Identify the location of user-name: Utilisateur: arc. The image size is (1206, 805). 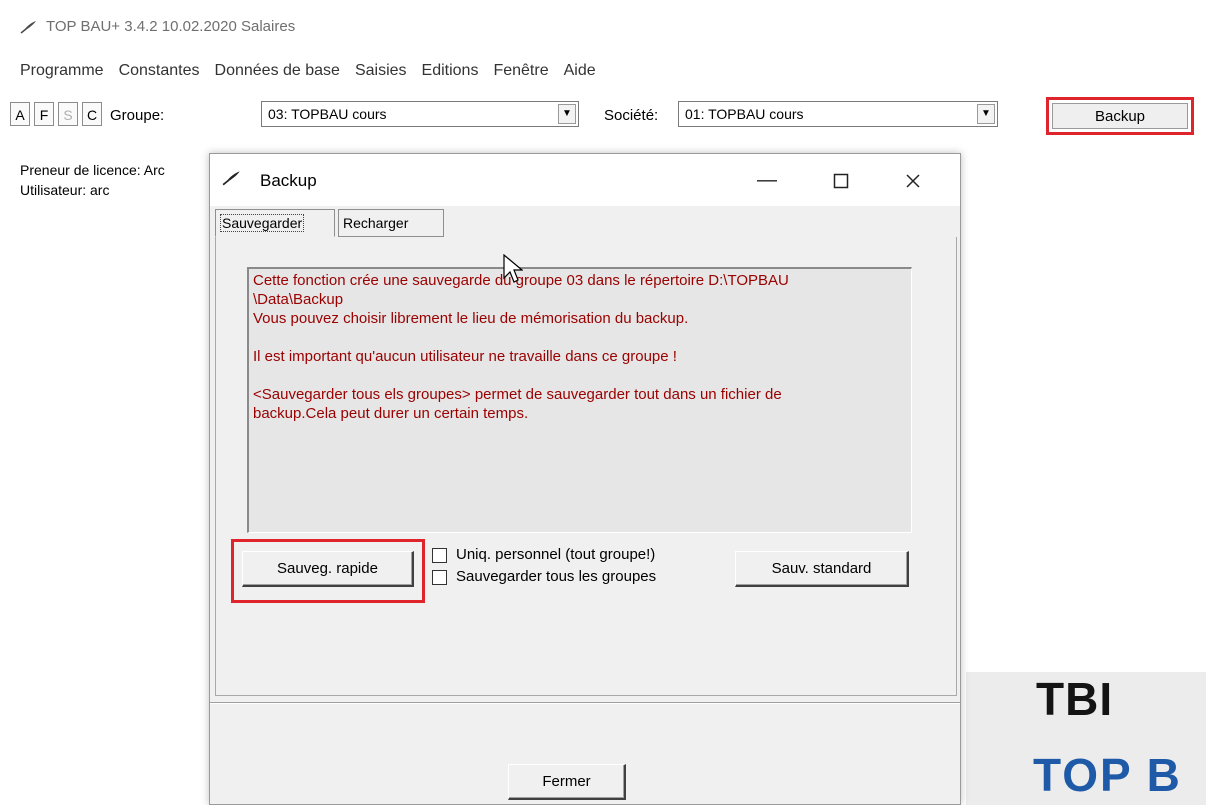
(65, 190).